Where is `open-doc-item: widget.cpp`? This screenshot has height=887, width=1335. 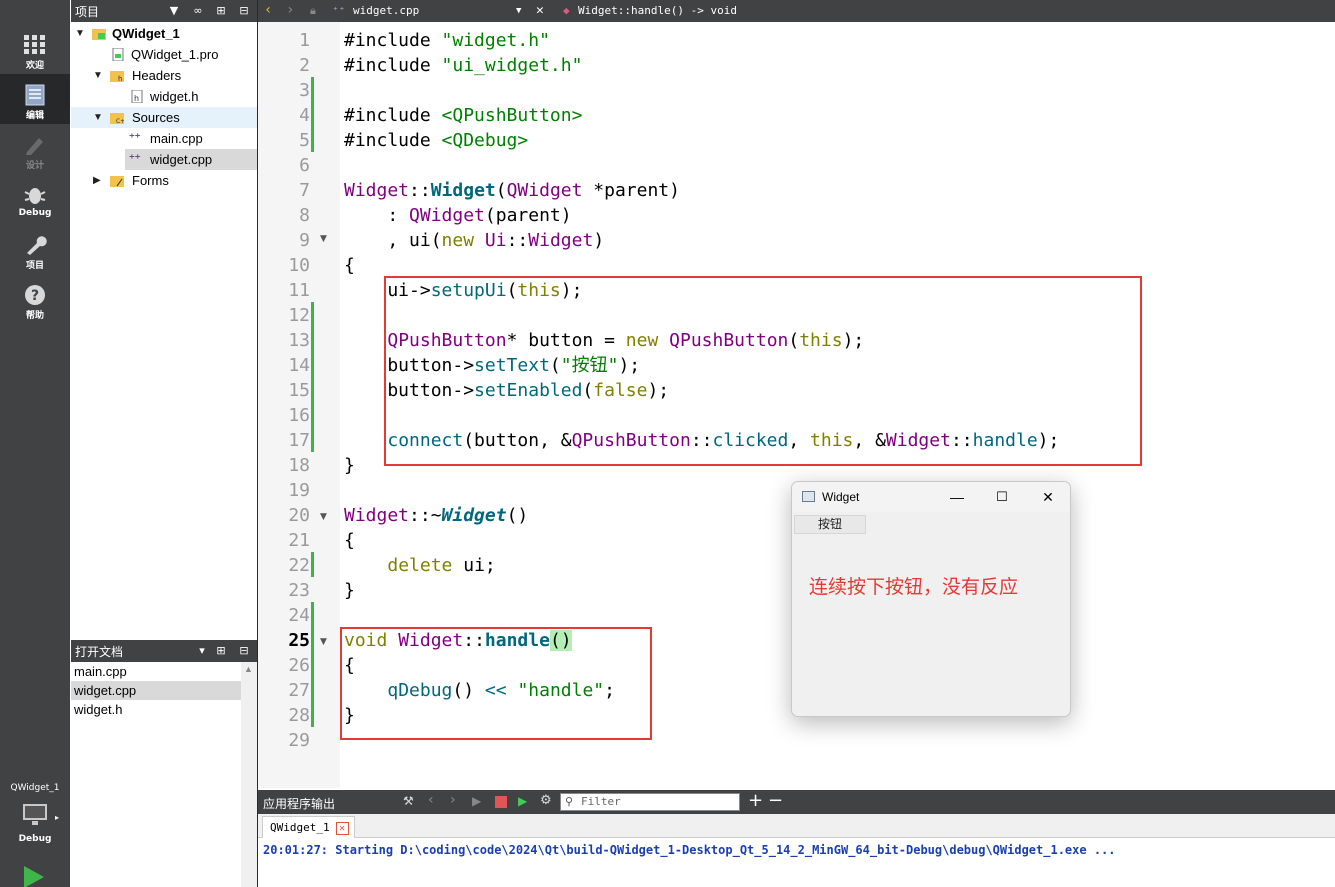
open-doc-item: widget.cpp is located at coordinates (156, 690).